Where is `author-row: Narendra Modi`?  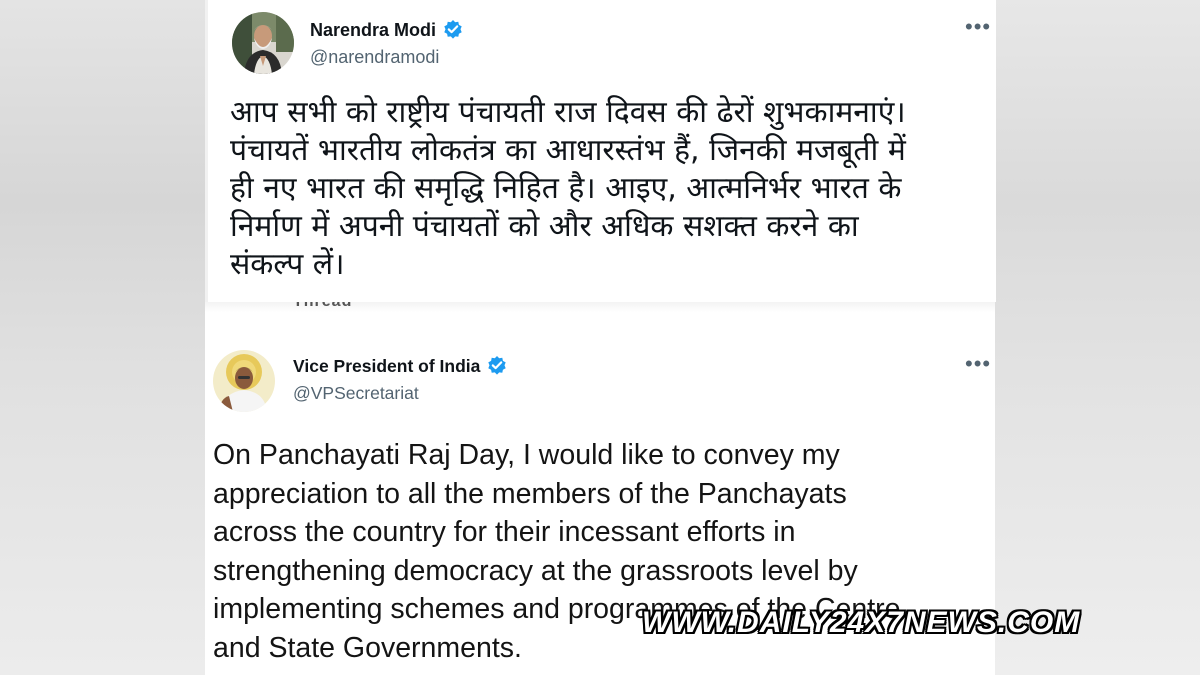 author-row: Narendra Modi is located at coordinates (387, 30).